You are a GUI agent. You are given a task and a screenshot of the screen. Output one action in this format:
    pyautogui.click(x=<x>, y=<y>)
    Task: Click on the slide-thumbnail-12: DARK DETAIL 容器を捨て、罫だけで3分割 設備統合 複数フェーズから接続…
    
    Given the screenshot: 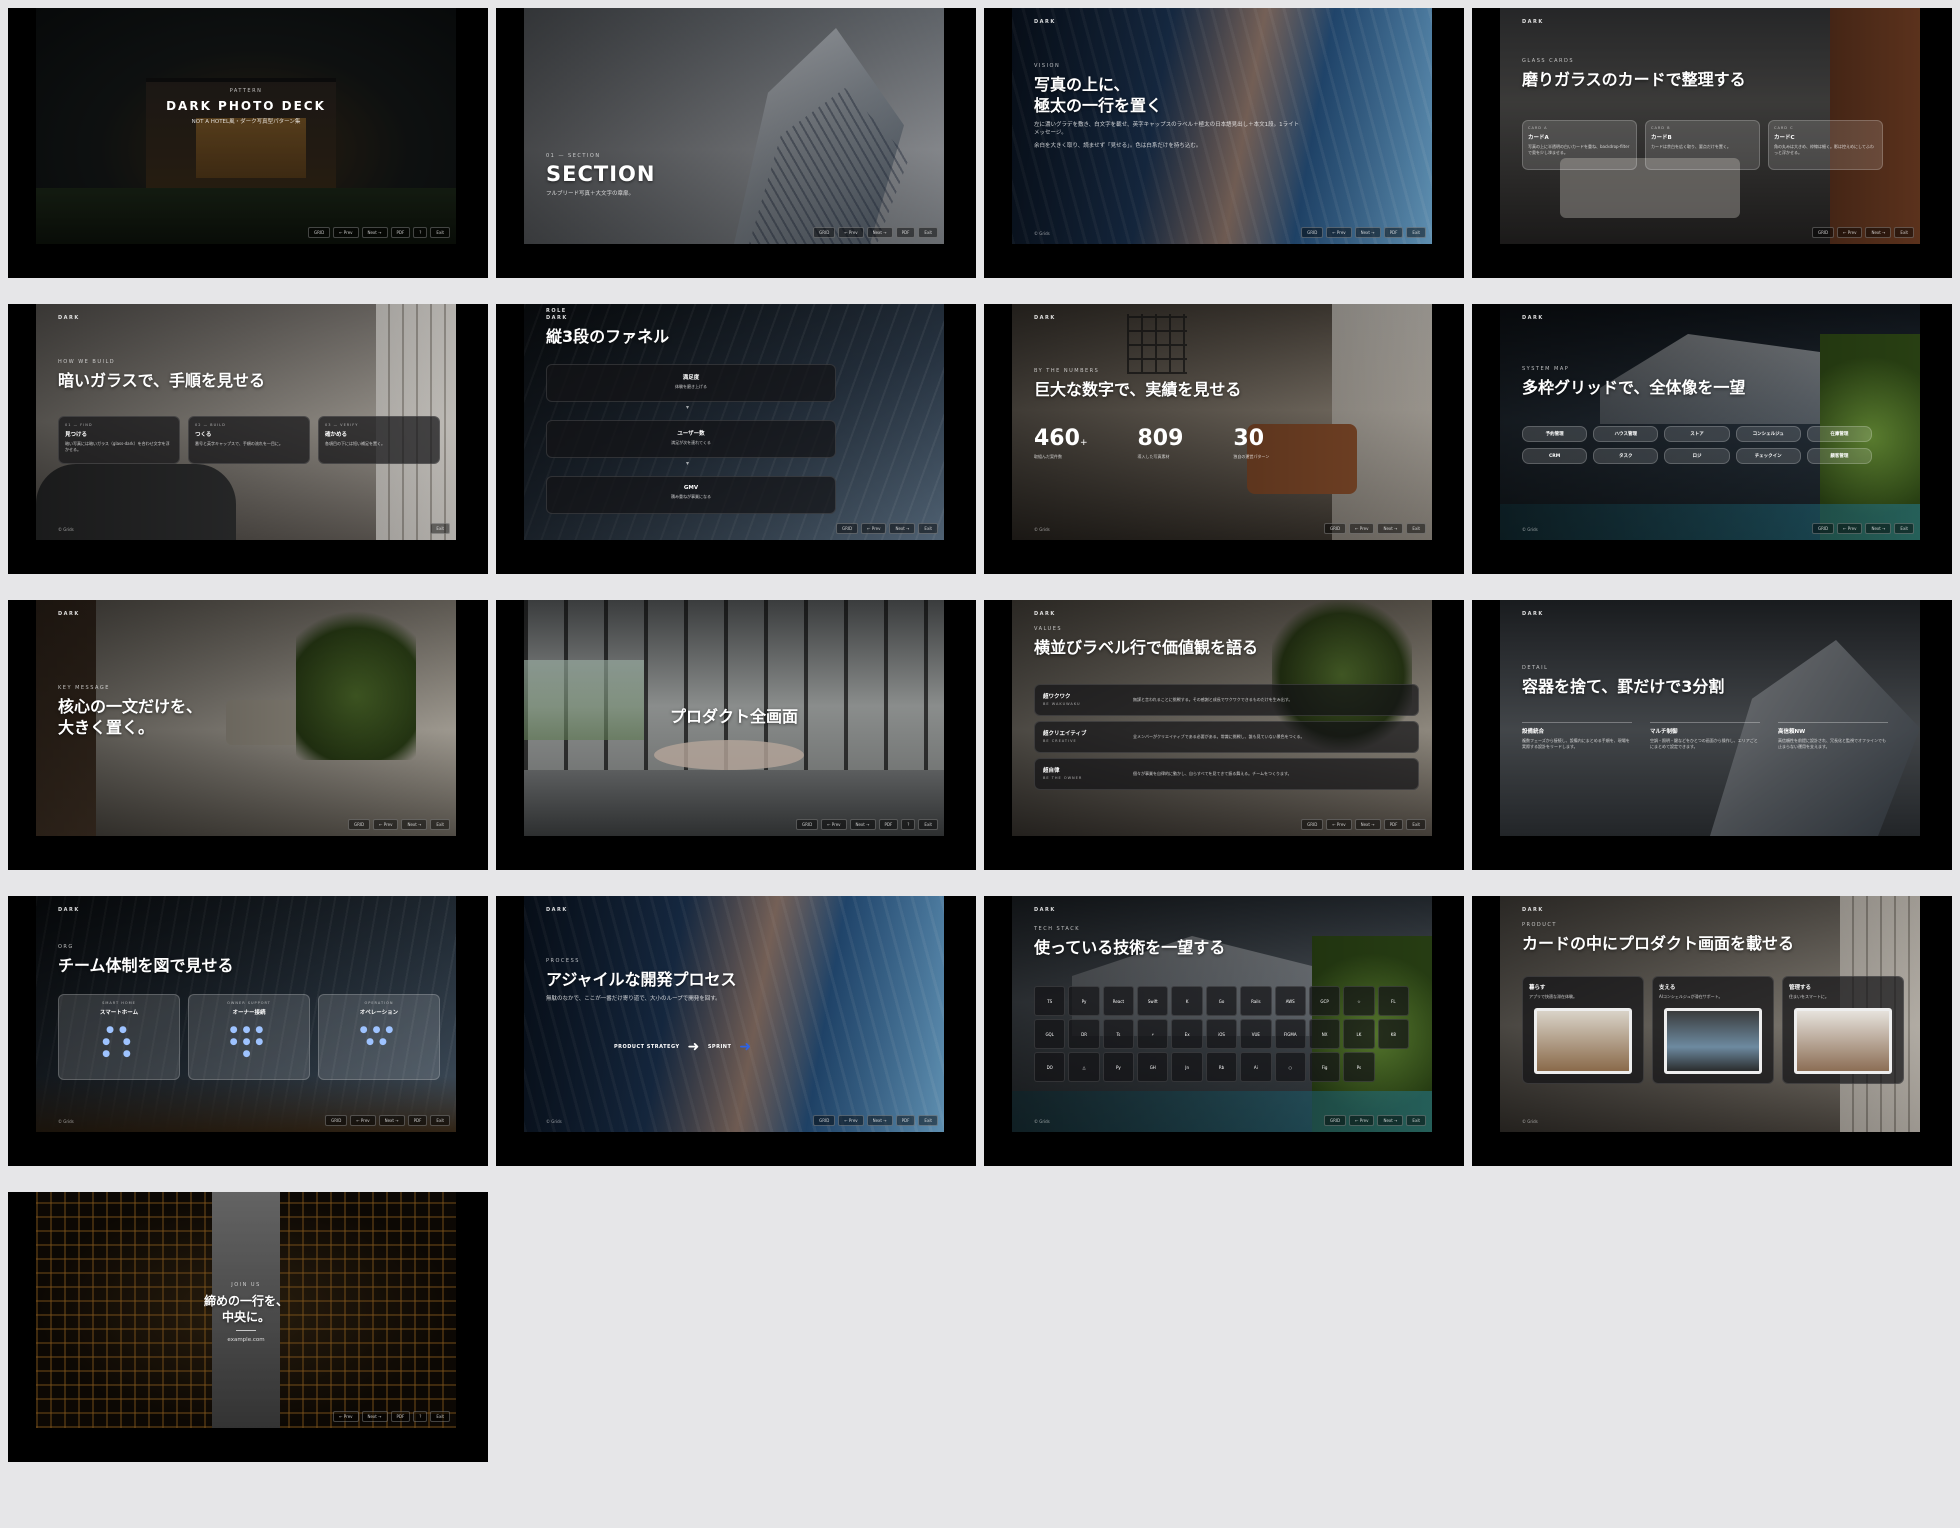 What is the action you would take?
    pyautogui.click(x=1712, y=735)
    